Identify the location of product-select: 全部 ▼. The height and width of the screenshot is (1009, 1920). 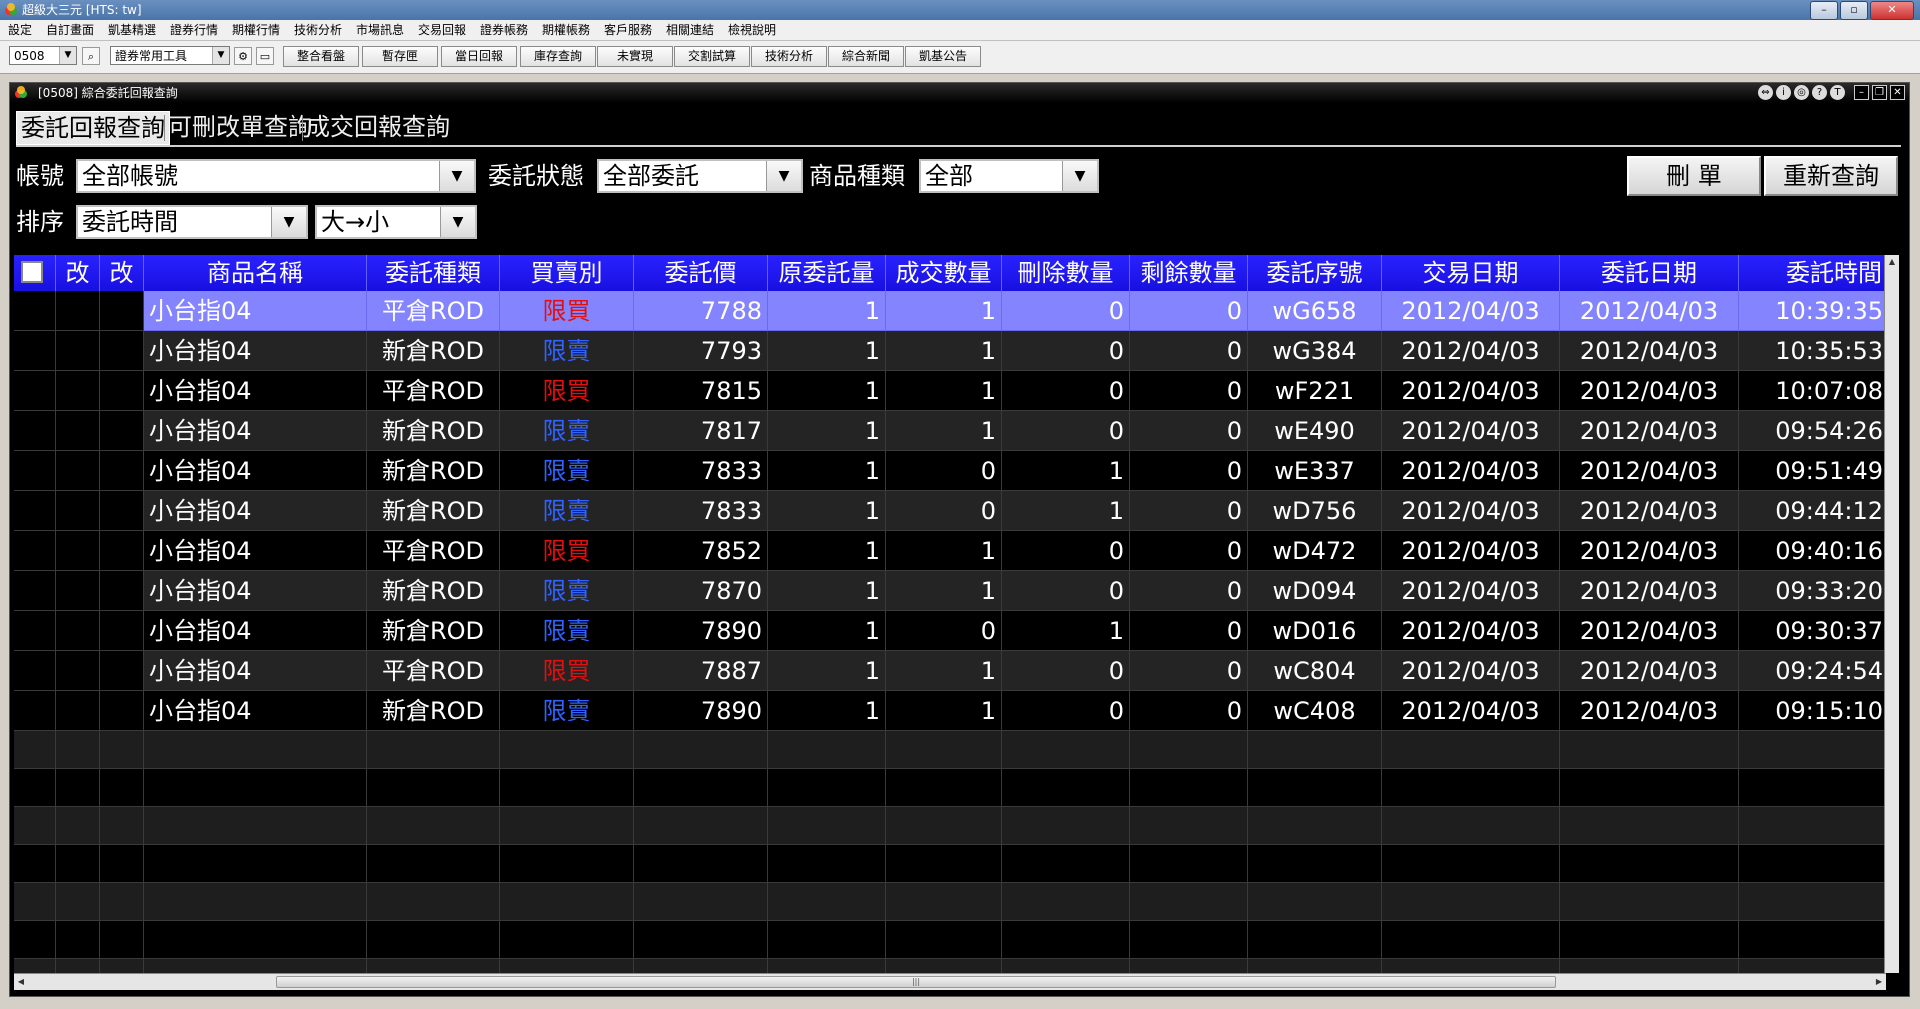
(1009, 176).